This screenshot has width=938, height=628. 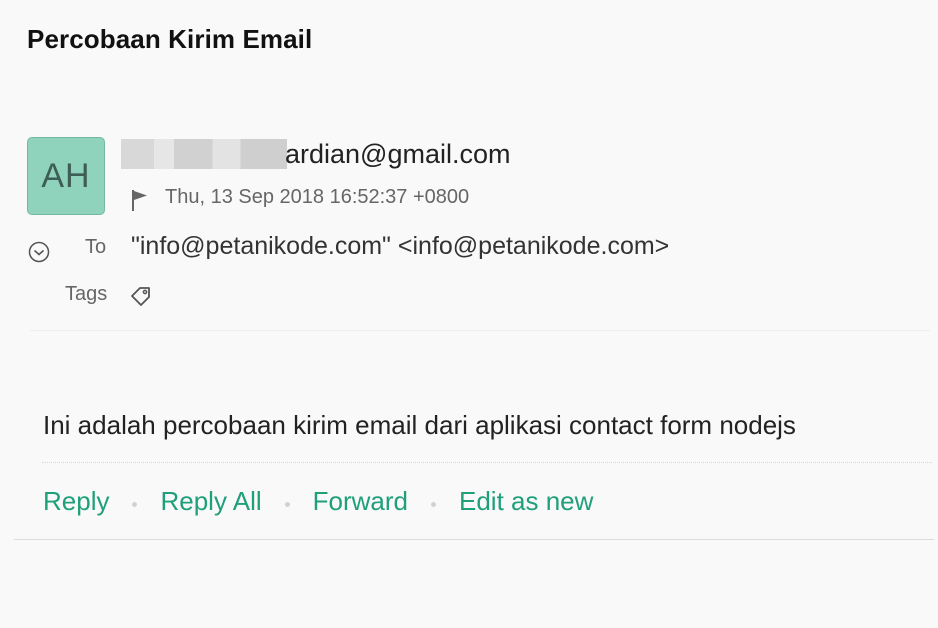 What do you see at coordinates (140, 200) in the screenshot?
I see `flag-icon` at bounding box center [140, 200].